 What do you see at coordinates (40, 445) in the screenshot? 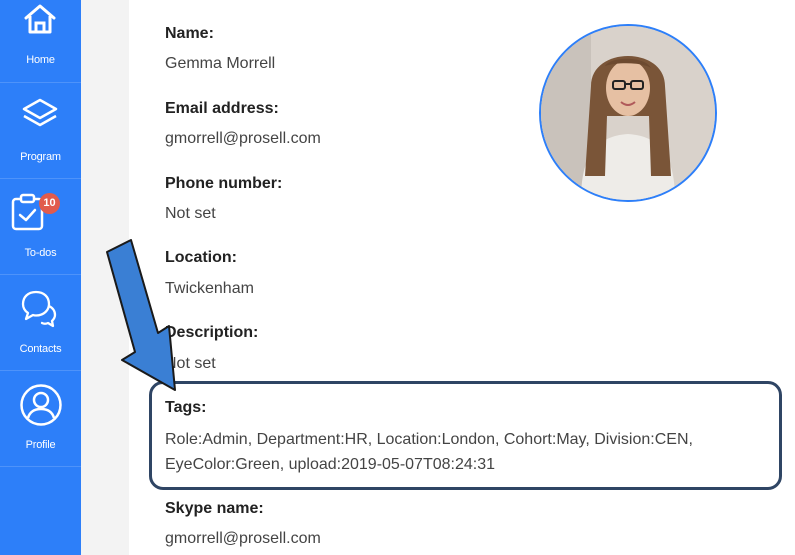
I see `sidebar-item-label: Profile` at bounding box center [40, 445].